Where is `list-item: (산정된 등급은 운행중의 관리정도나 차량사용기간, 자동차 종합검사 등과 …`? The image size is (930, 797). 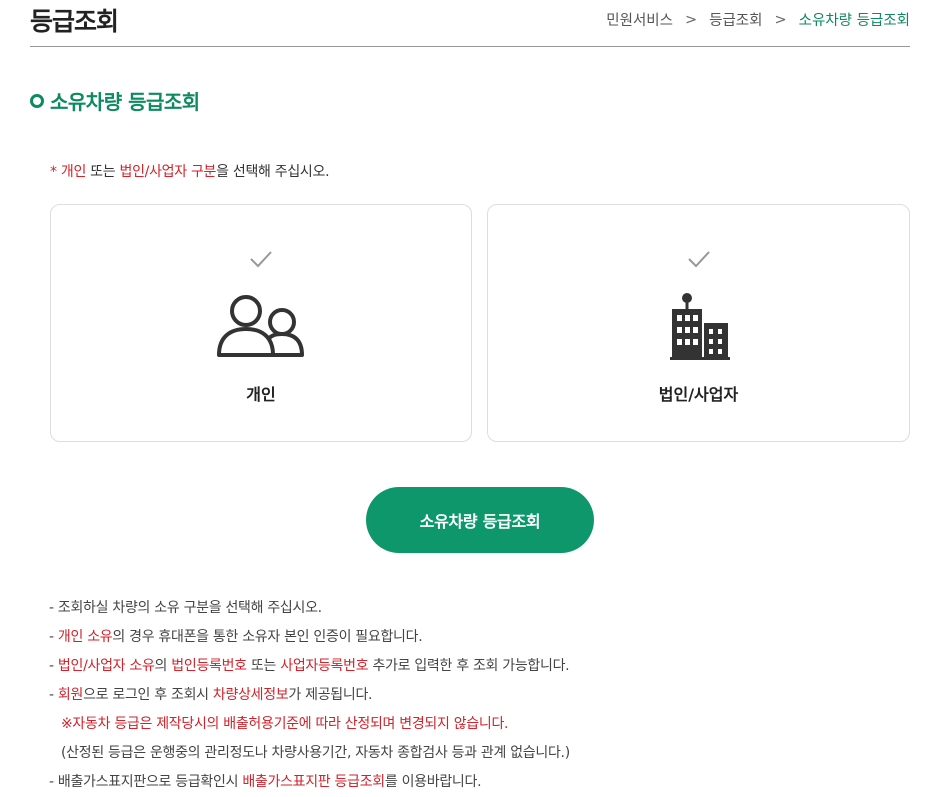 list-item: (산정된 등급은 운행중의 관리정도나 차량사용기간, 자동차 종합검사 등과 … is located at coordinates (309, 753).